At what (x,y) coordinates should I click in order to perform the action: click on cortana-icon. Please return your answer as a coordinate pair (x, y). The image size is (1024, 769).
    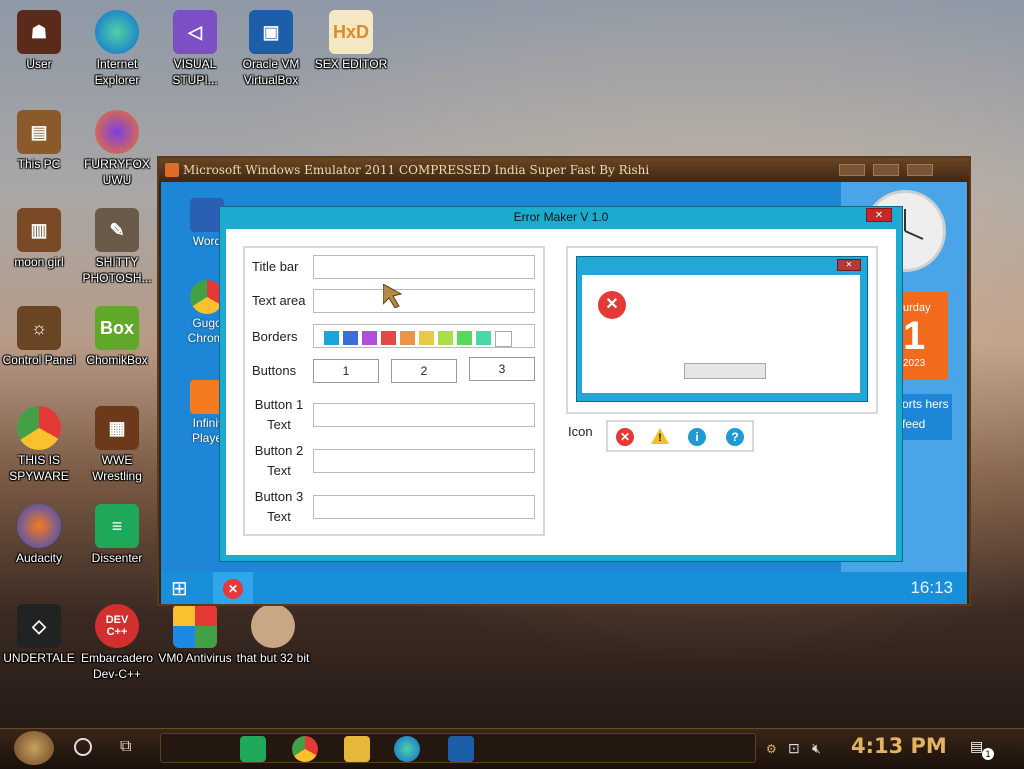
    Looking at the image, I should click on (83, 747).